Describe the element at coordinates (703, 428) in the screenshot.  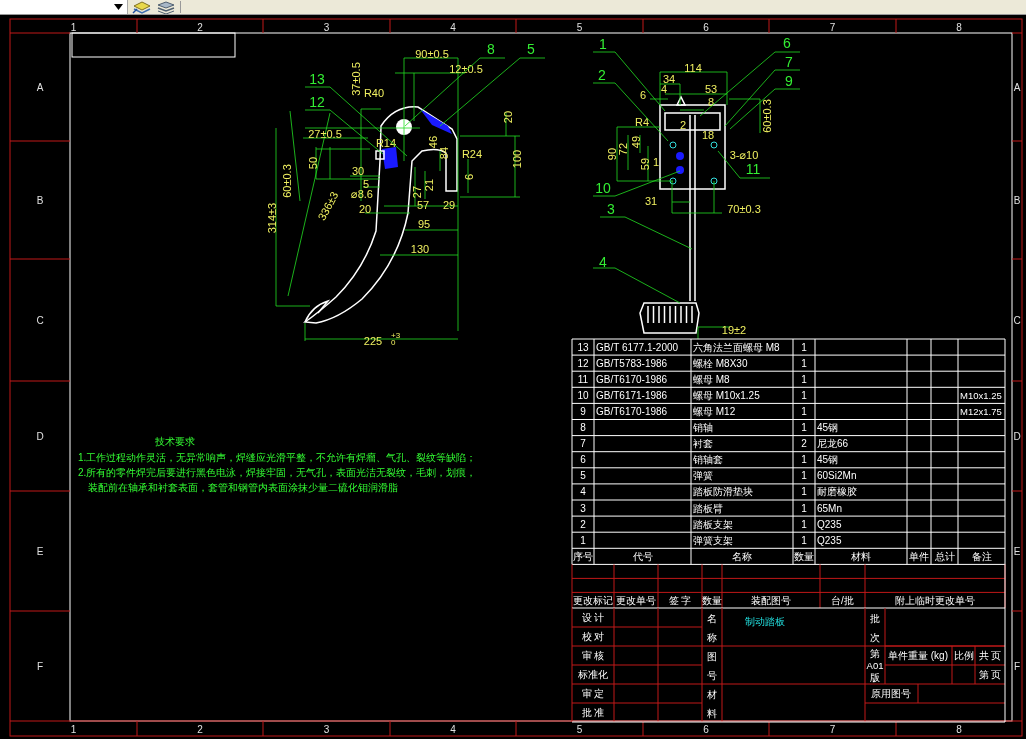
I see `table-cell: 销轴` at that location.